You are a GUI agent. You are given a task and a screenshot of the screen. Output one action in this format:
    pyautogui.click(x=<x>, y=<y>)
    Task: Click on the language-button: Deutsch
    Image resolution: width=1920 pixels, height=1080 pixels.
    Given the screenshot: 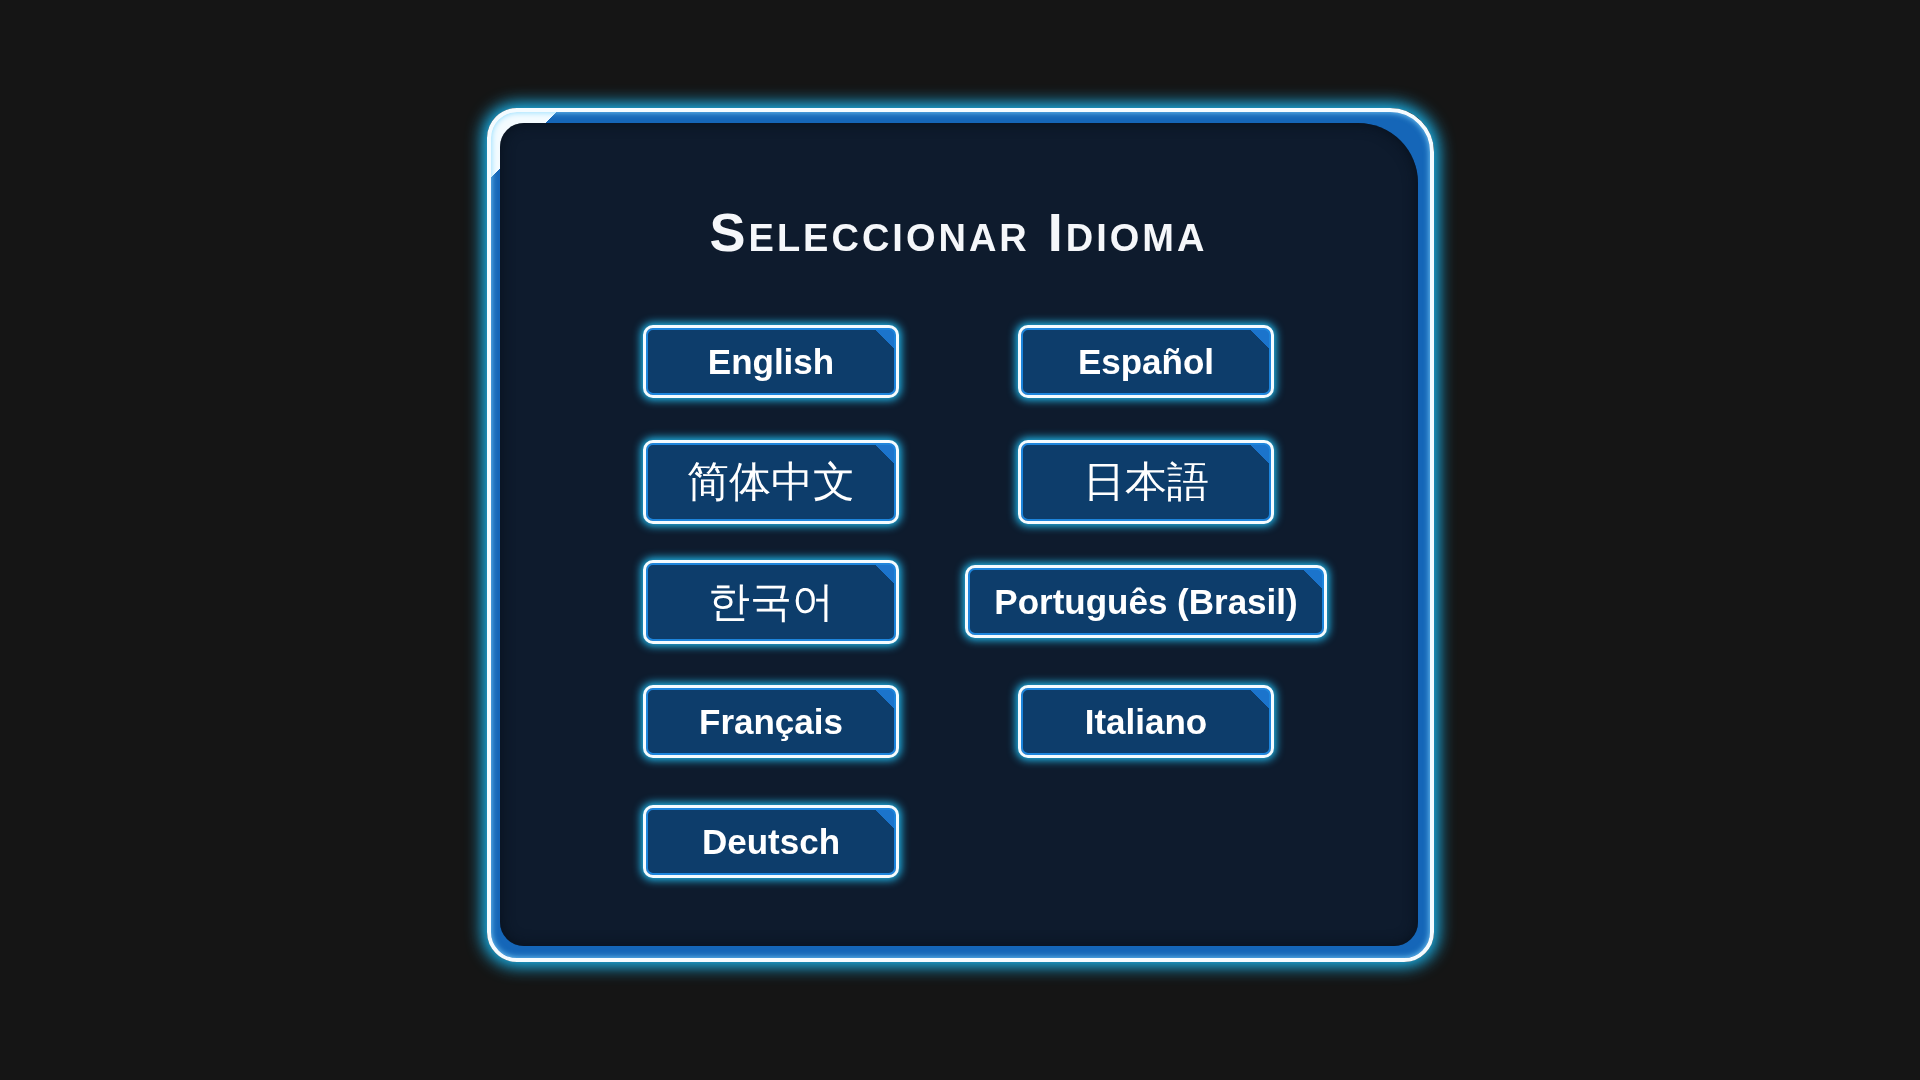 What is the action you would take?
    pyautogui.click(x=771, y=842)
    